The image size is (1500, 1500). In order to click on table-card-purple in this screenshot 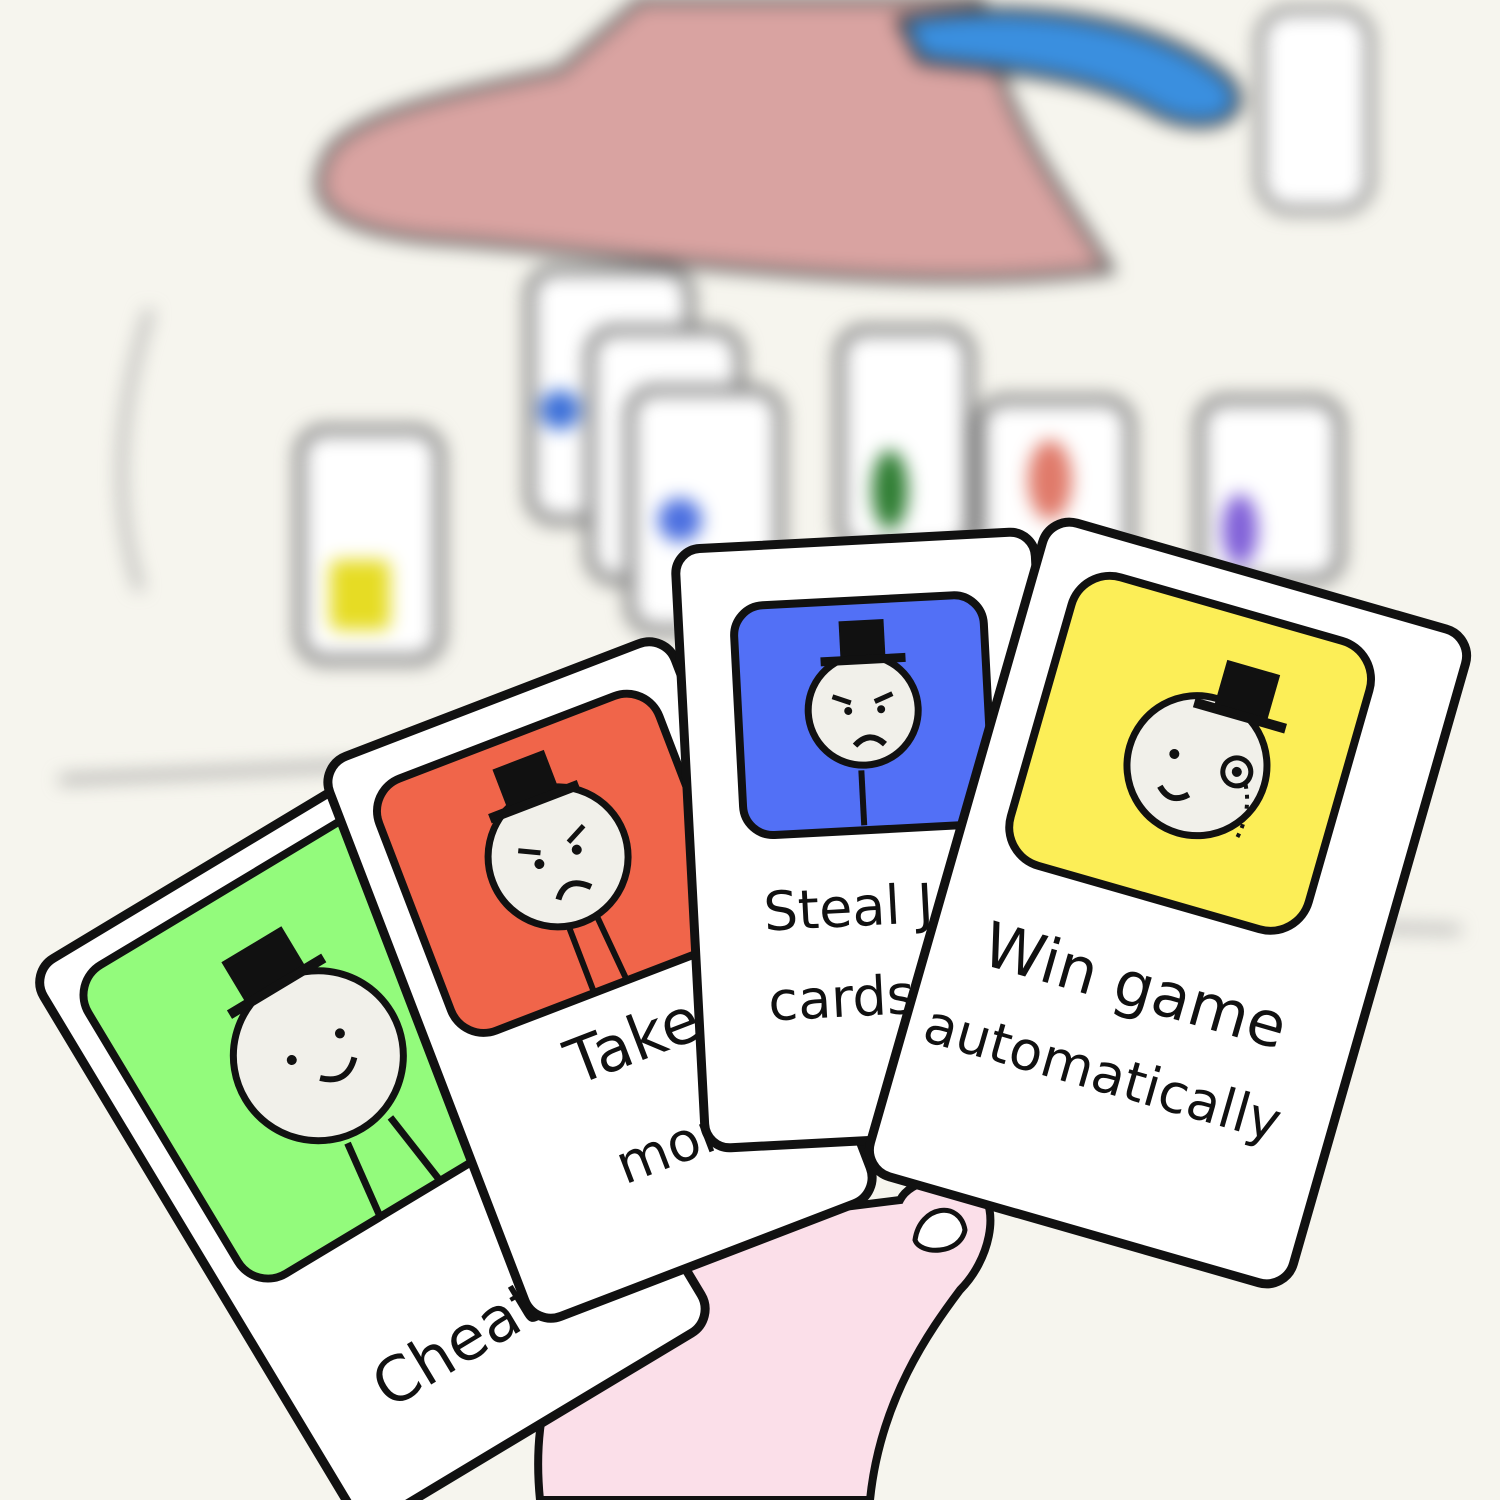, I will do `click(1270, 490)`.